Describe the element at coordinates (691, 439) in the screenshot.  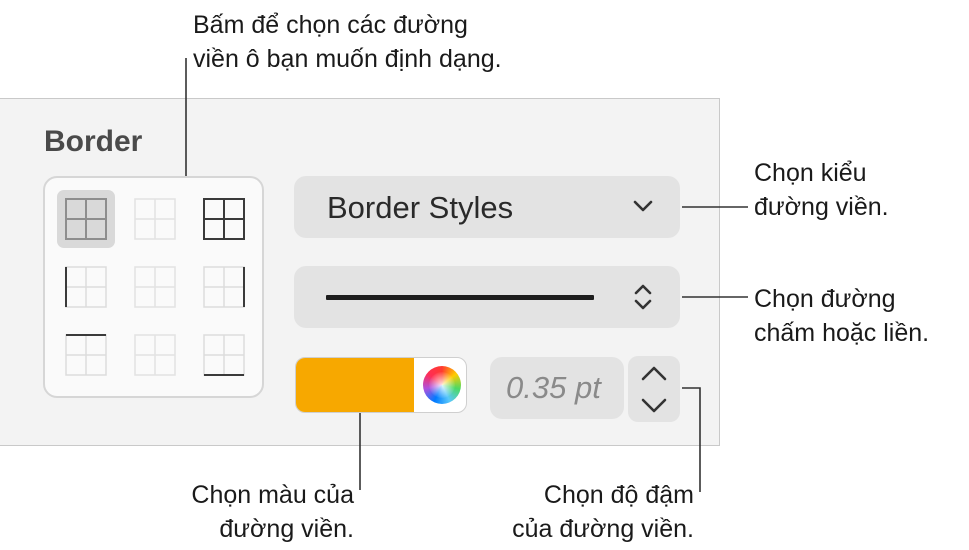
I see `leader-line-weight` at that location.